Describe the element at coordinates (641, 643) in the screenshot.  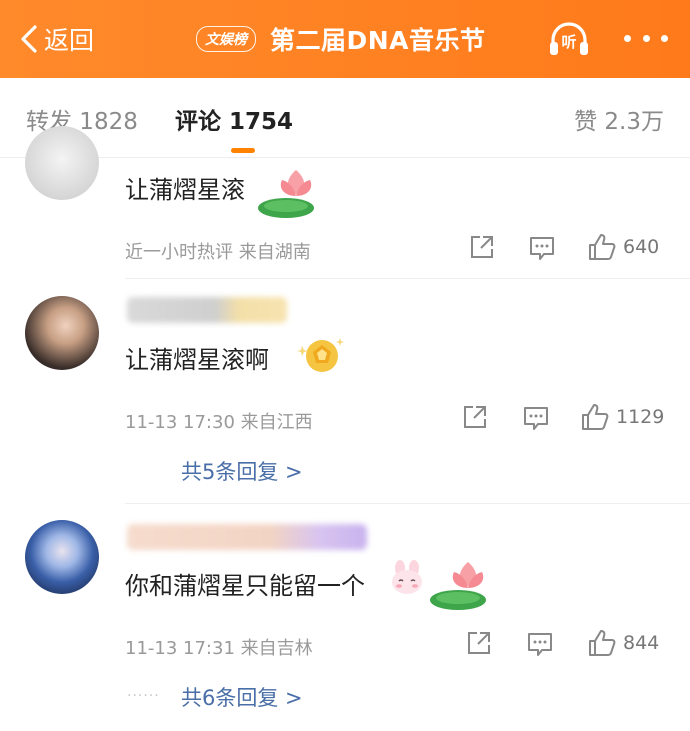
I see `like-count: 844` at that location.